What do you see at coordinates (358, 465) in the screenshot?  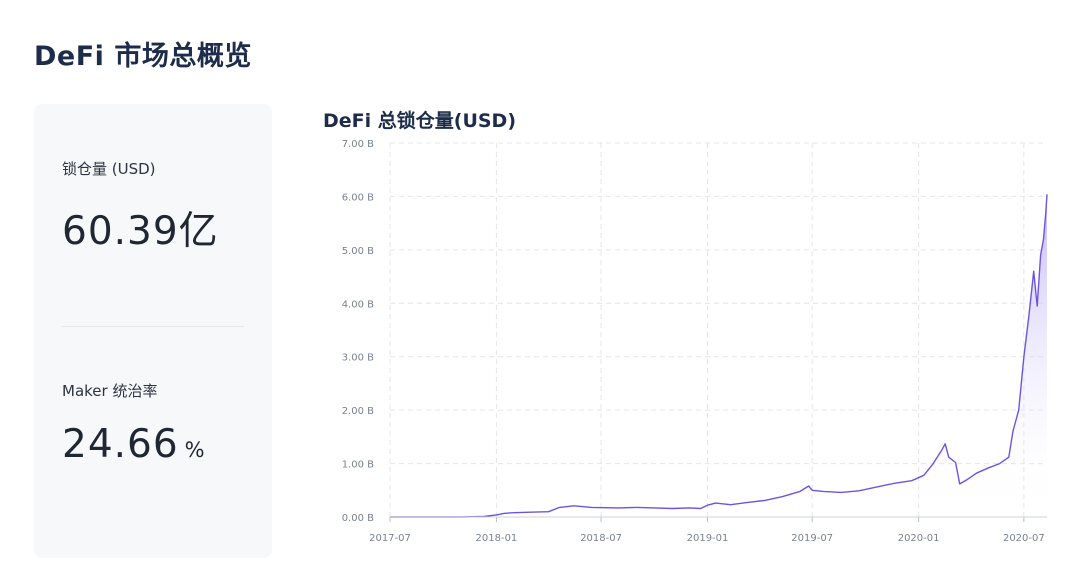 I see `y-tick-label: 1.00 B` at bounding box center [358, 465].